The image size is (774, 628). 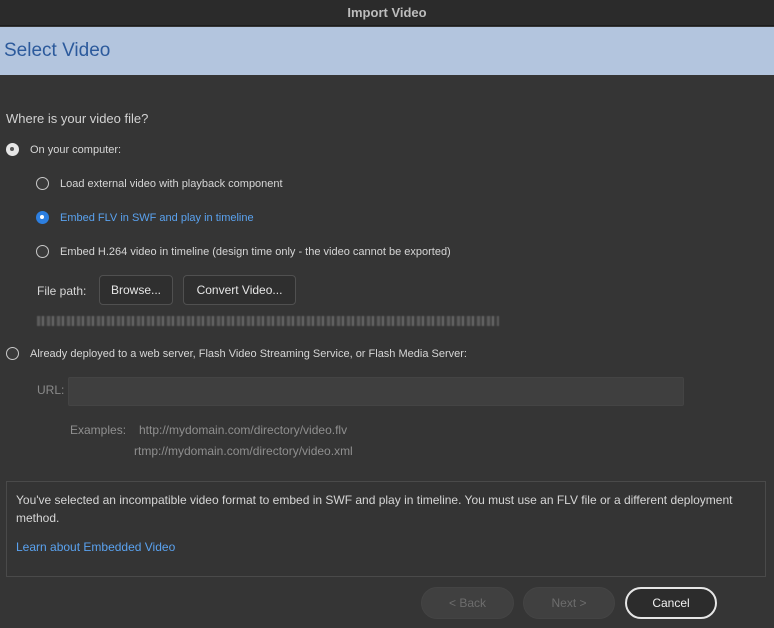 What do you see at coordinates (12, 353) in the screenshot?
I see `deployed-radio` at bounding box center [12, 353].